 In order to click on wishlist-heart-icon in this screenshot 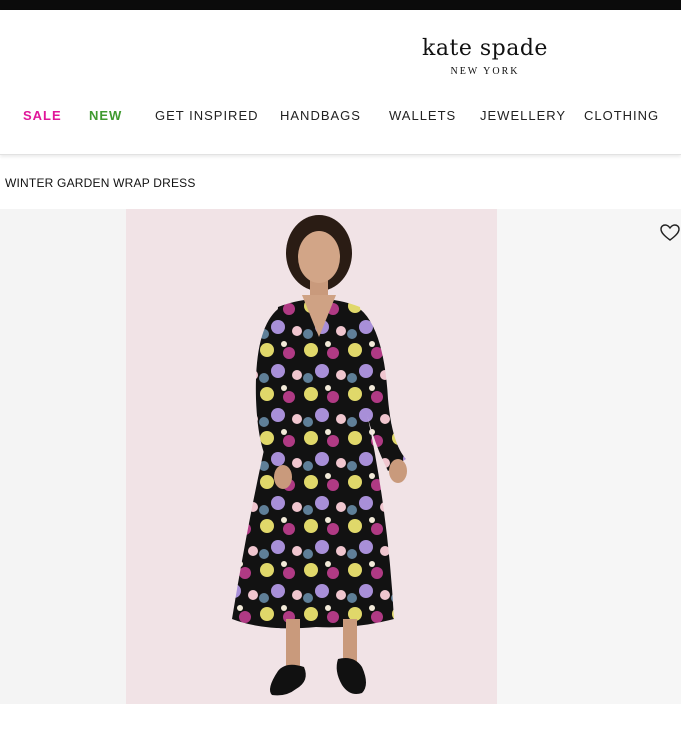, I will do `click(670, 233)`.